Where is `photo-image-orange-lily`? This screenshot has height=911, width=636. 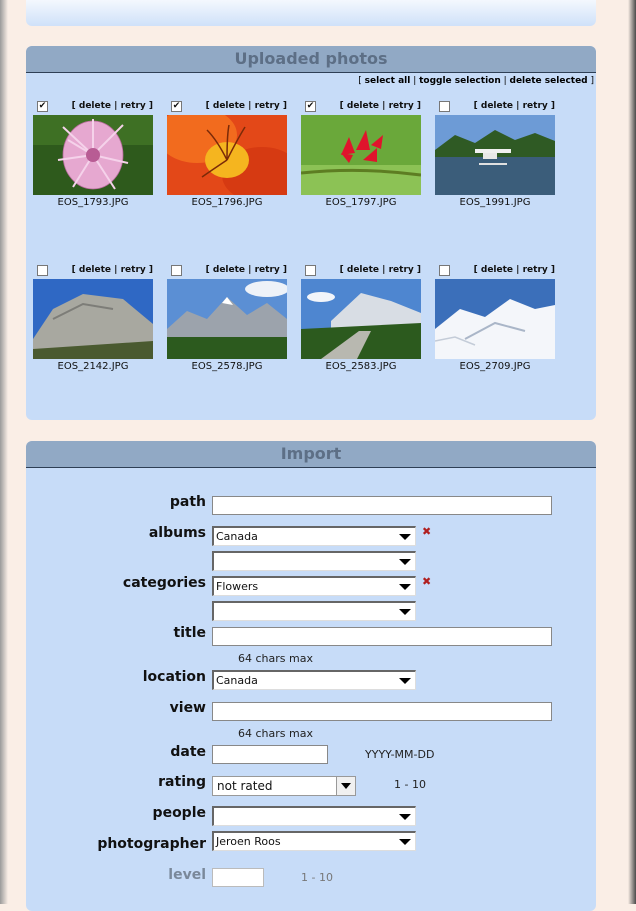
photo-image-orange-lily is located at coordinates (227, 155).